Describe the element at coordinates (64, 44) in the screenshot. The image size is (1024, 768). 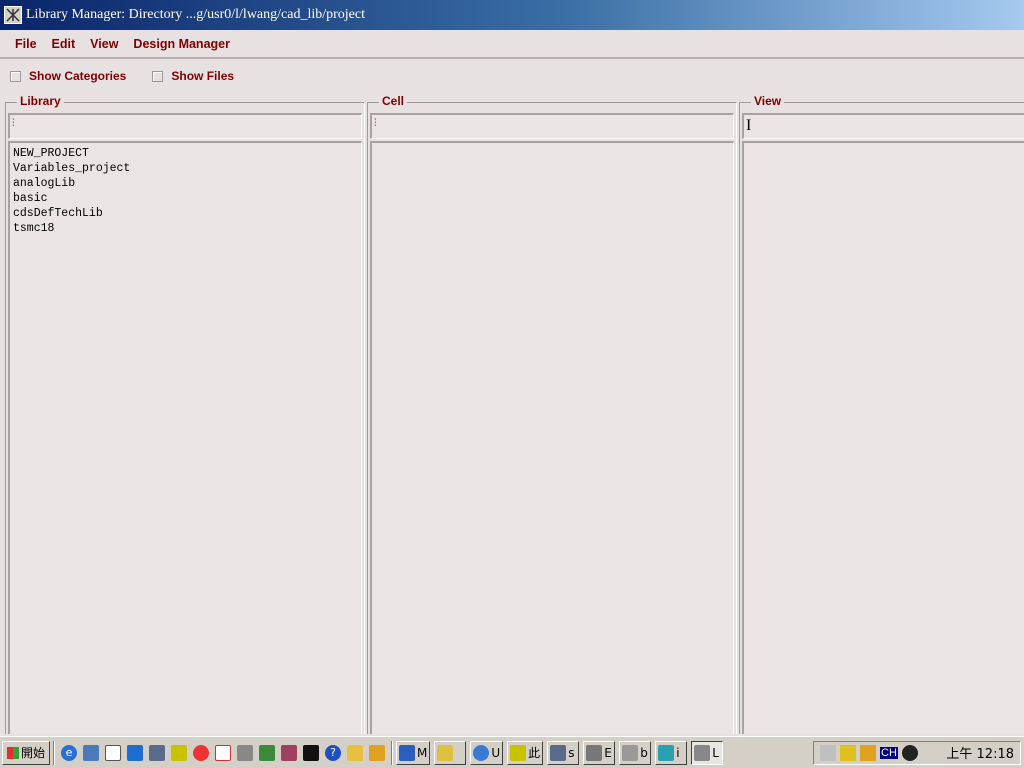
I see `menu-edit: Edit` at that location.